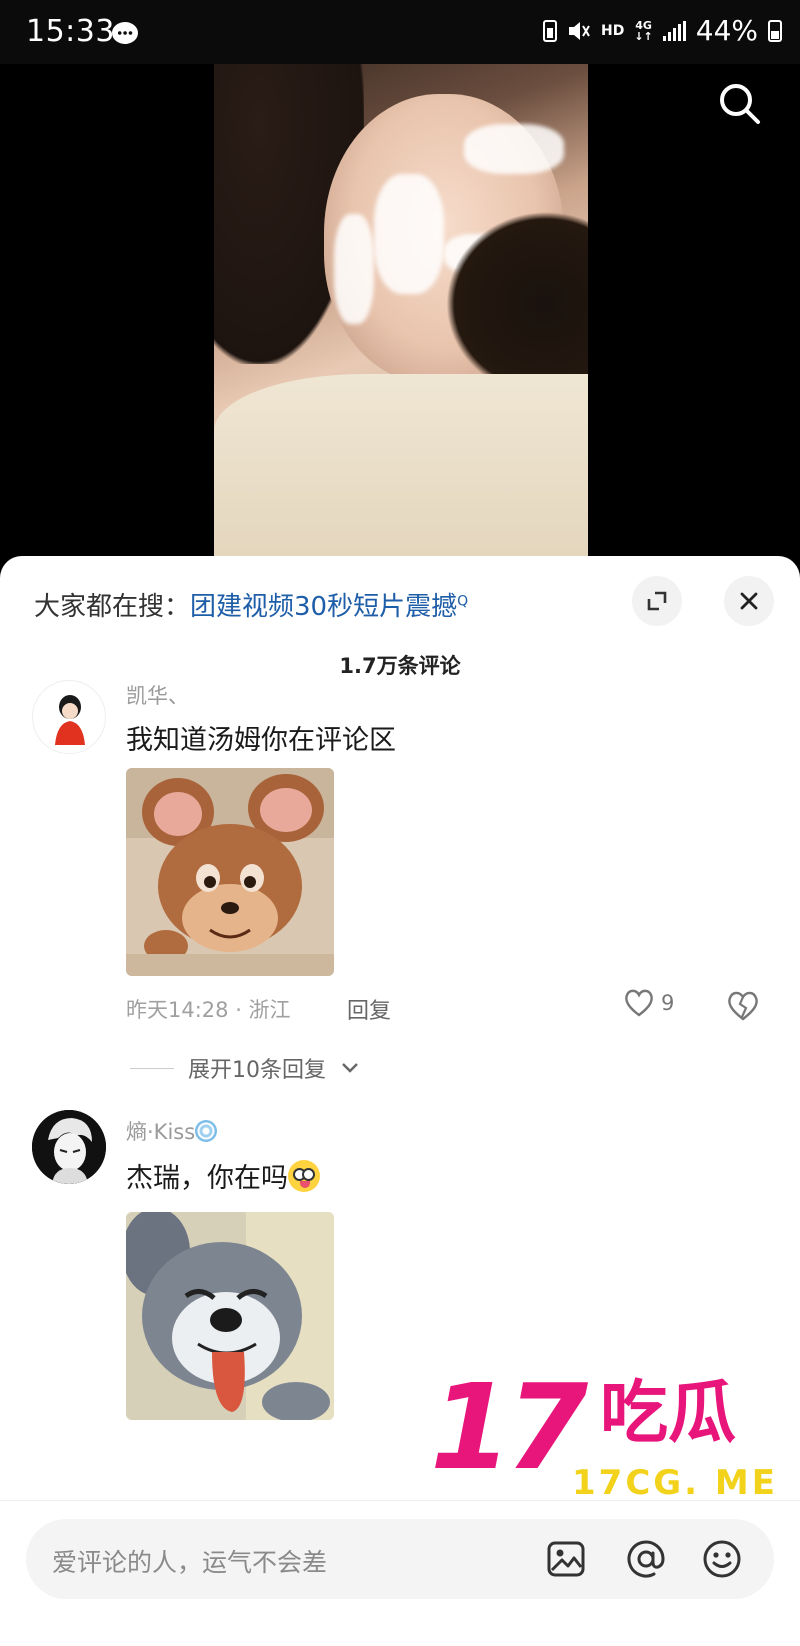 The image size is (800, 1646). What do you see at coordinates (612, 30) in the screenshot?
I see `hd-label: HD` at bounding box center [612, 30].